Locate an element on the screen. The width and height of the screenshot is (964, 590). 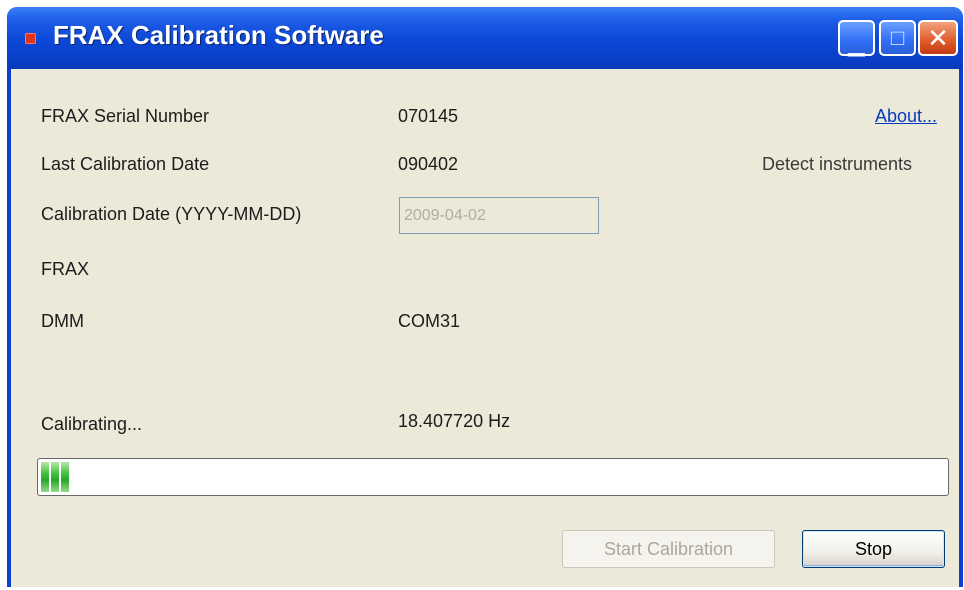
close-button: ✕ is located at coordinates (938, 38).